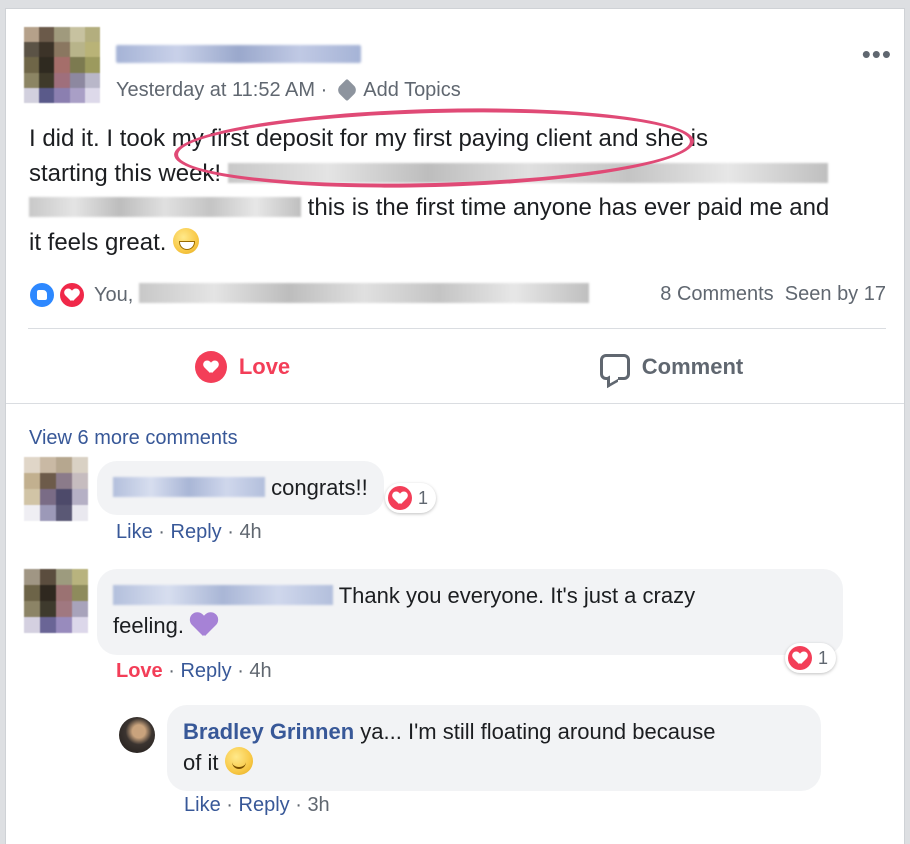 Image resolution: width=910 pixels, height=844 pixels. Describe the element at coordinates (137, 735) in the screenshot. I see `reply-author-avatar` at that location.